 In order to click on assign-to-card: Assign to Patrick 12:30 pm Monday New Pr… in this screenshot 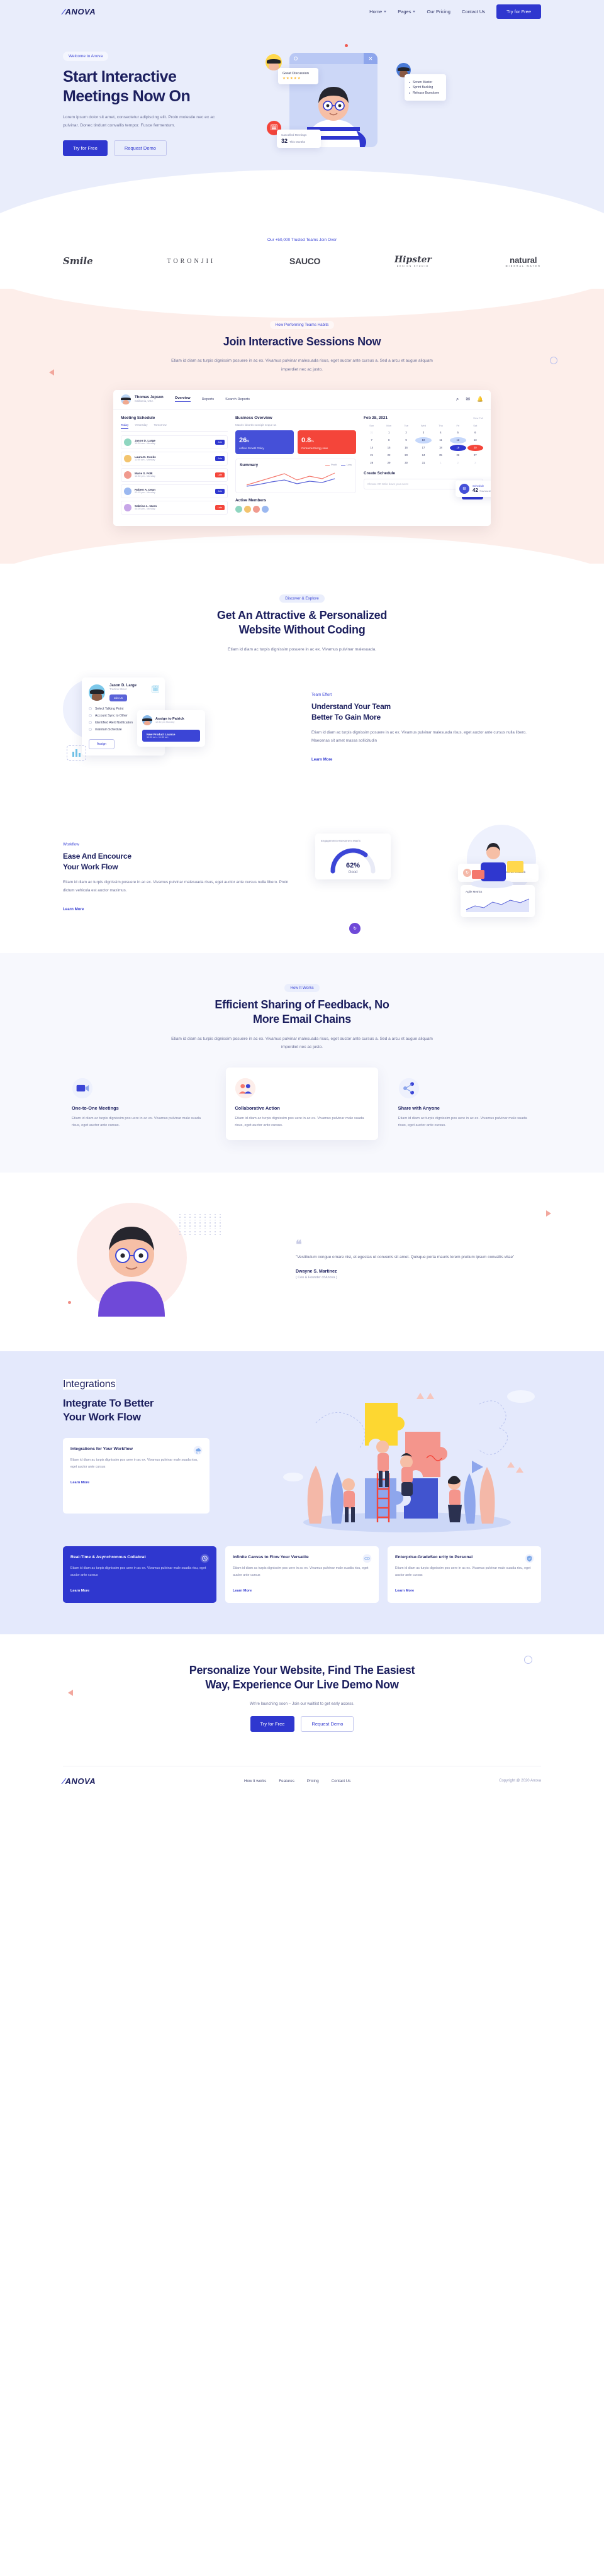, I will do `click(171, 728)`.